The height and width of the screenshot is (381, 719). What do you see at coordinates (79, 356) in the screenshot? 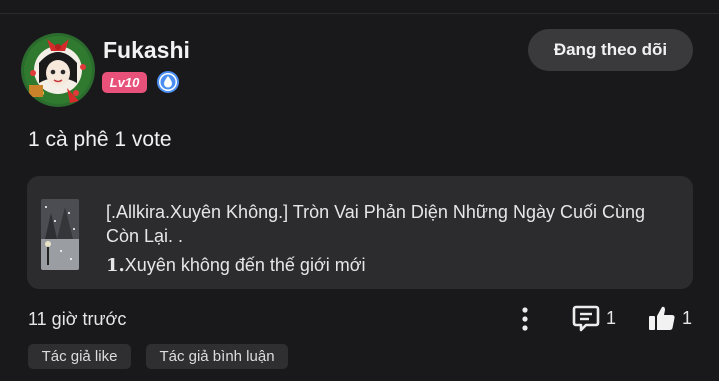
I see `author-liked-chip: Tác giả like` at bounding box center [79, 356].